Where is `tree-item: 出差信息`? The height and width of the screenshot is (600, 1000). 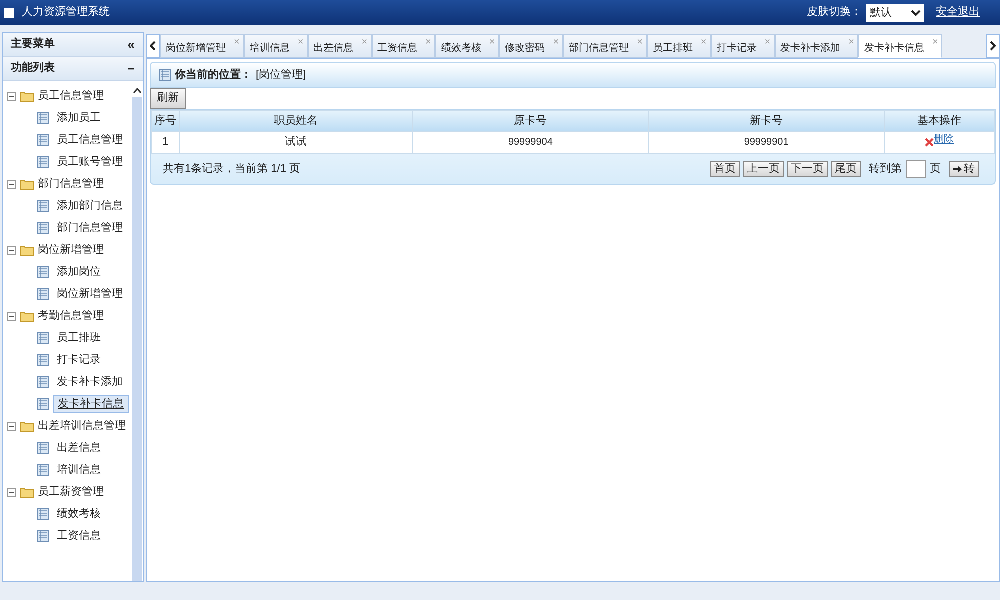
tree-item: 出差信息 is located at coordinates (79, 448).